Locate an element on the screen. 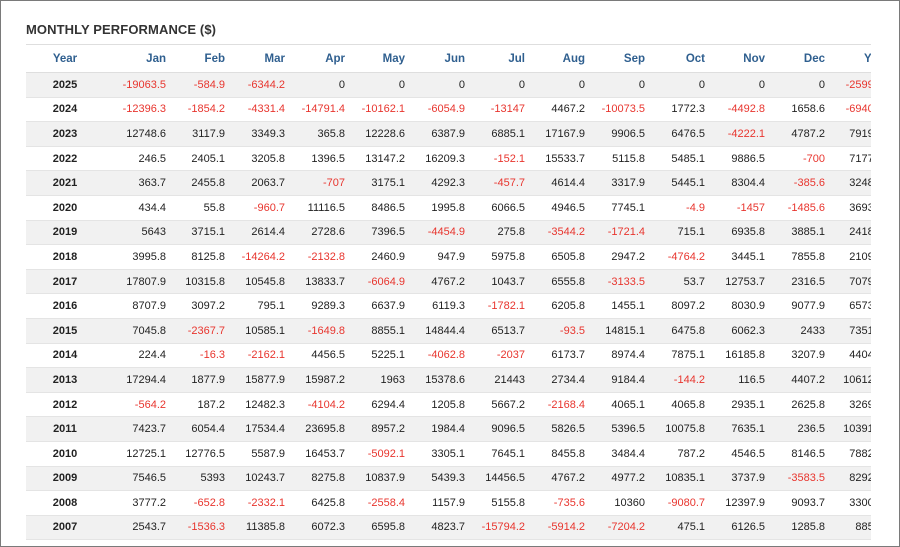  year-cell: 2008 is located at coordinates (65, 503).